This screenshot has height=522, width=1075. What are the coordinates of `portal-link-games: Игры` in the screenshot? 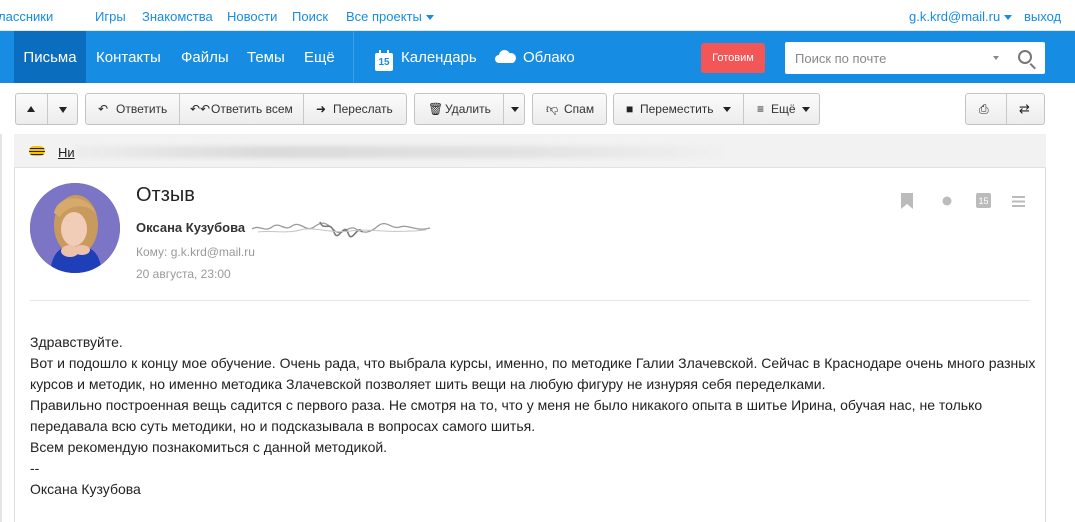 It's located at (110, 16).